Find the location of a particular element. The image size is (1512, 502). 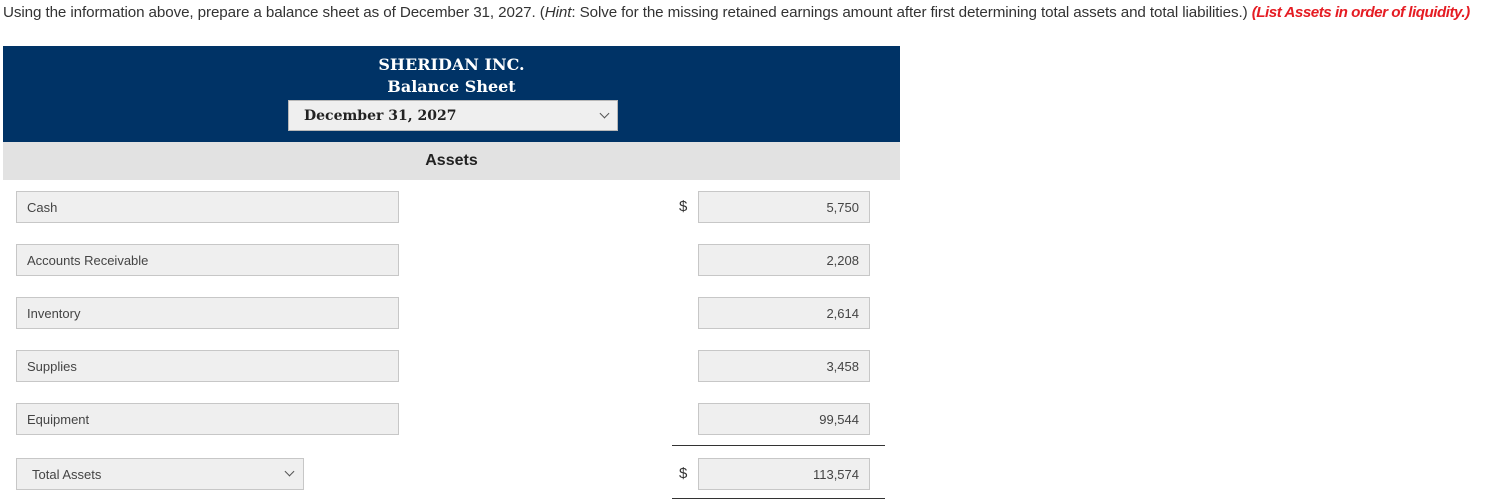

statement-title: Balance Sheet is located at coordinates (451, 86).